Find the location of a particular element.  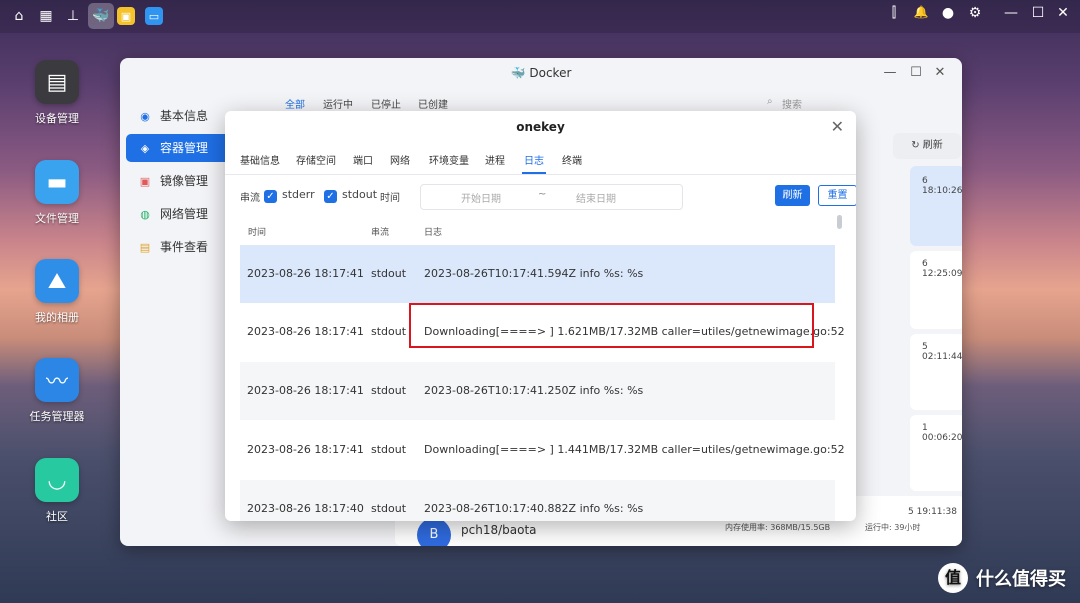

bg-time: 5 02:11:44 is located at coordinates (942, 352).